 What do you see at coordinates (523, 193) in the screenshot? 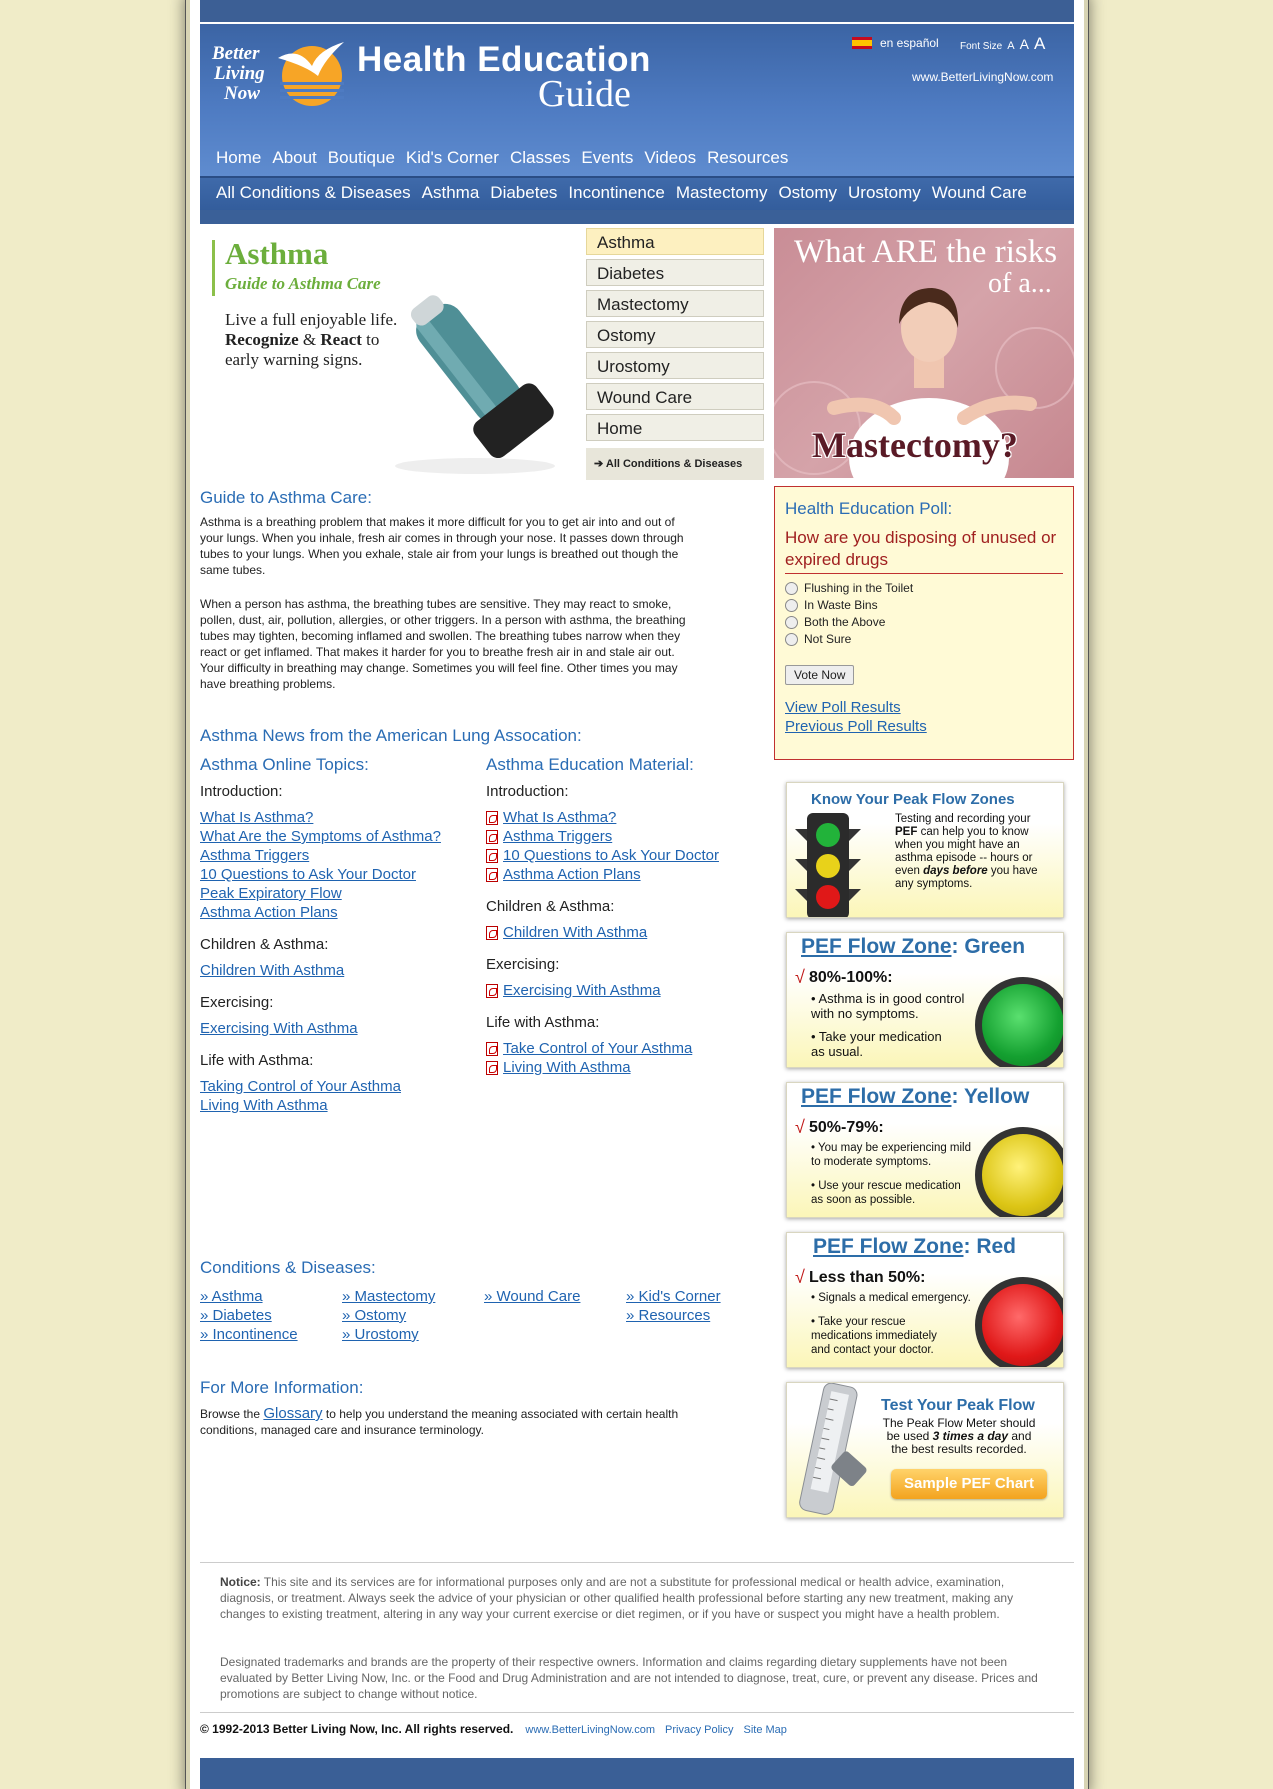
I see `cond-nav-diabetes: Diabetes` at bounding box center [523, 193].